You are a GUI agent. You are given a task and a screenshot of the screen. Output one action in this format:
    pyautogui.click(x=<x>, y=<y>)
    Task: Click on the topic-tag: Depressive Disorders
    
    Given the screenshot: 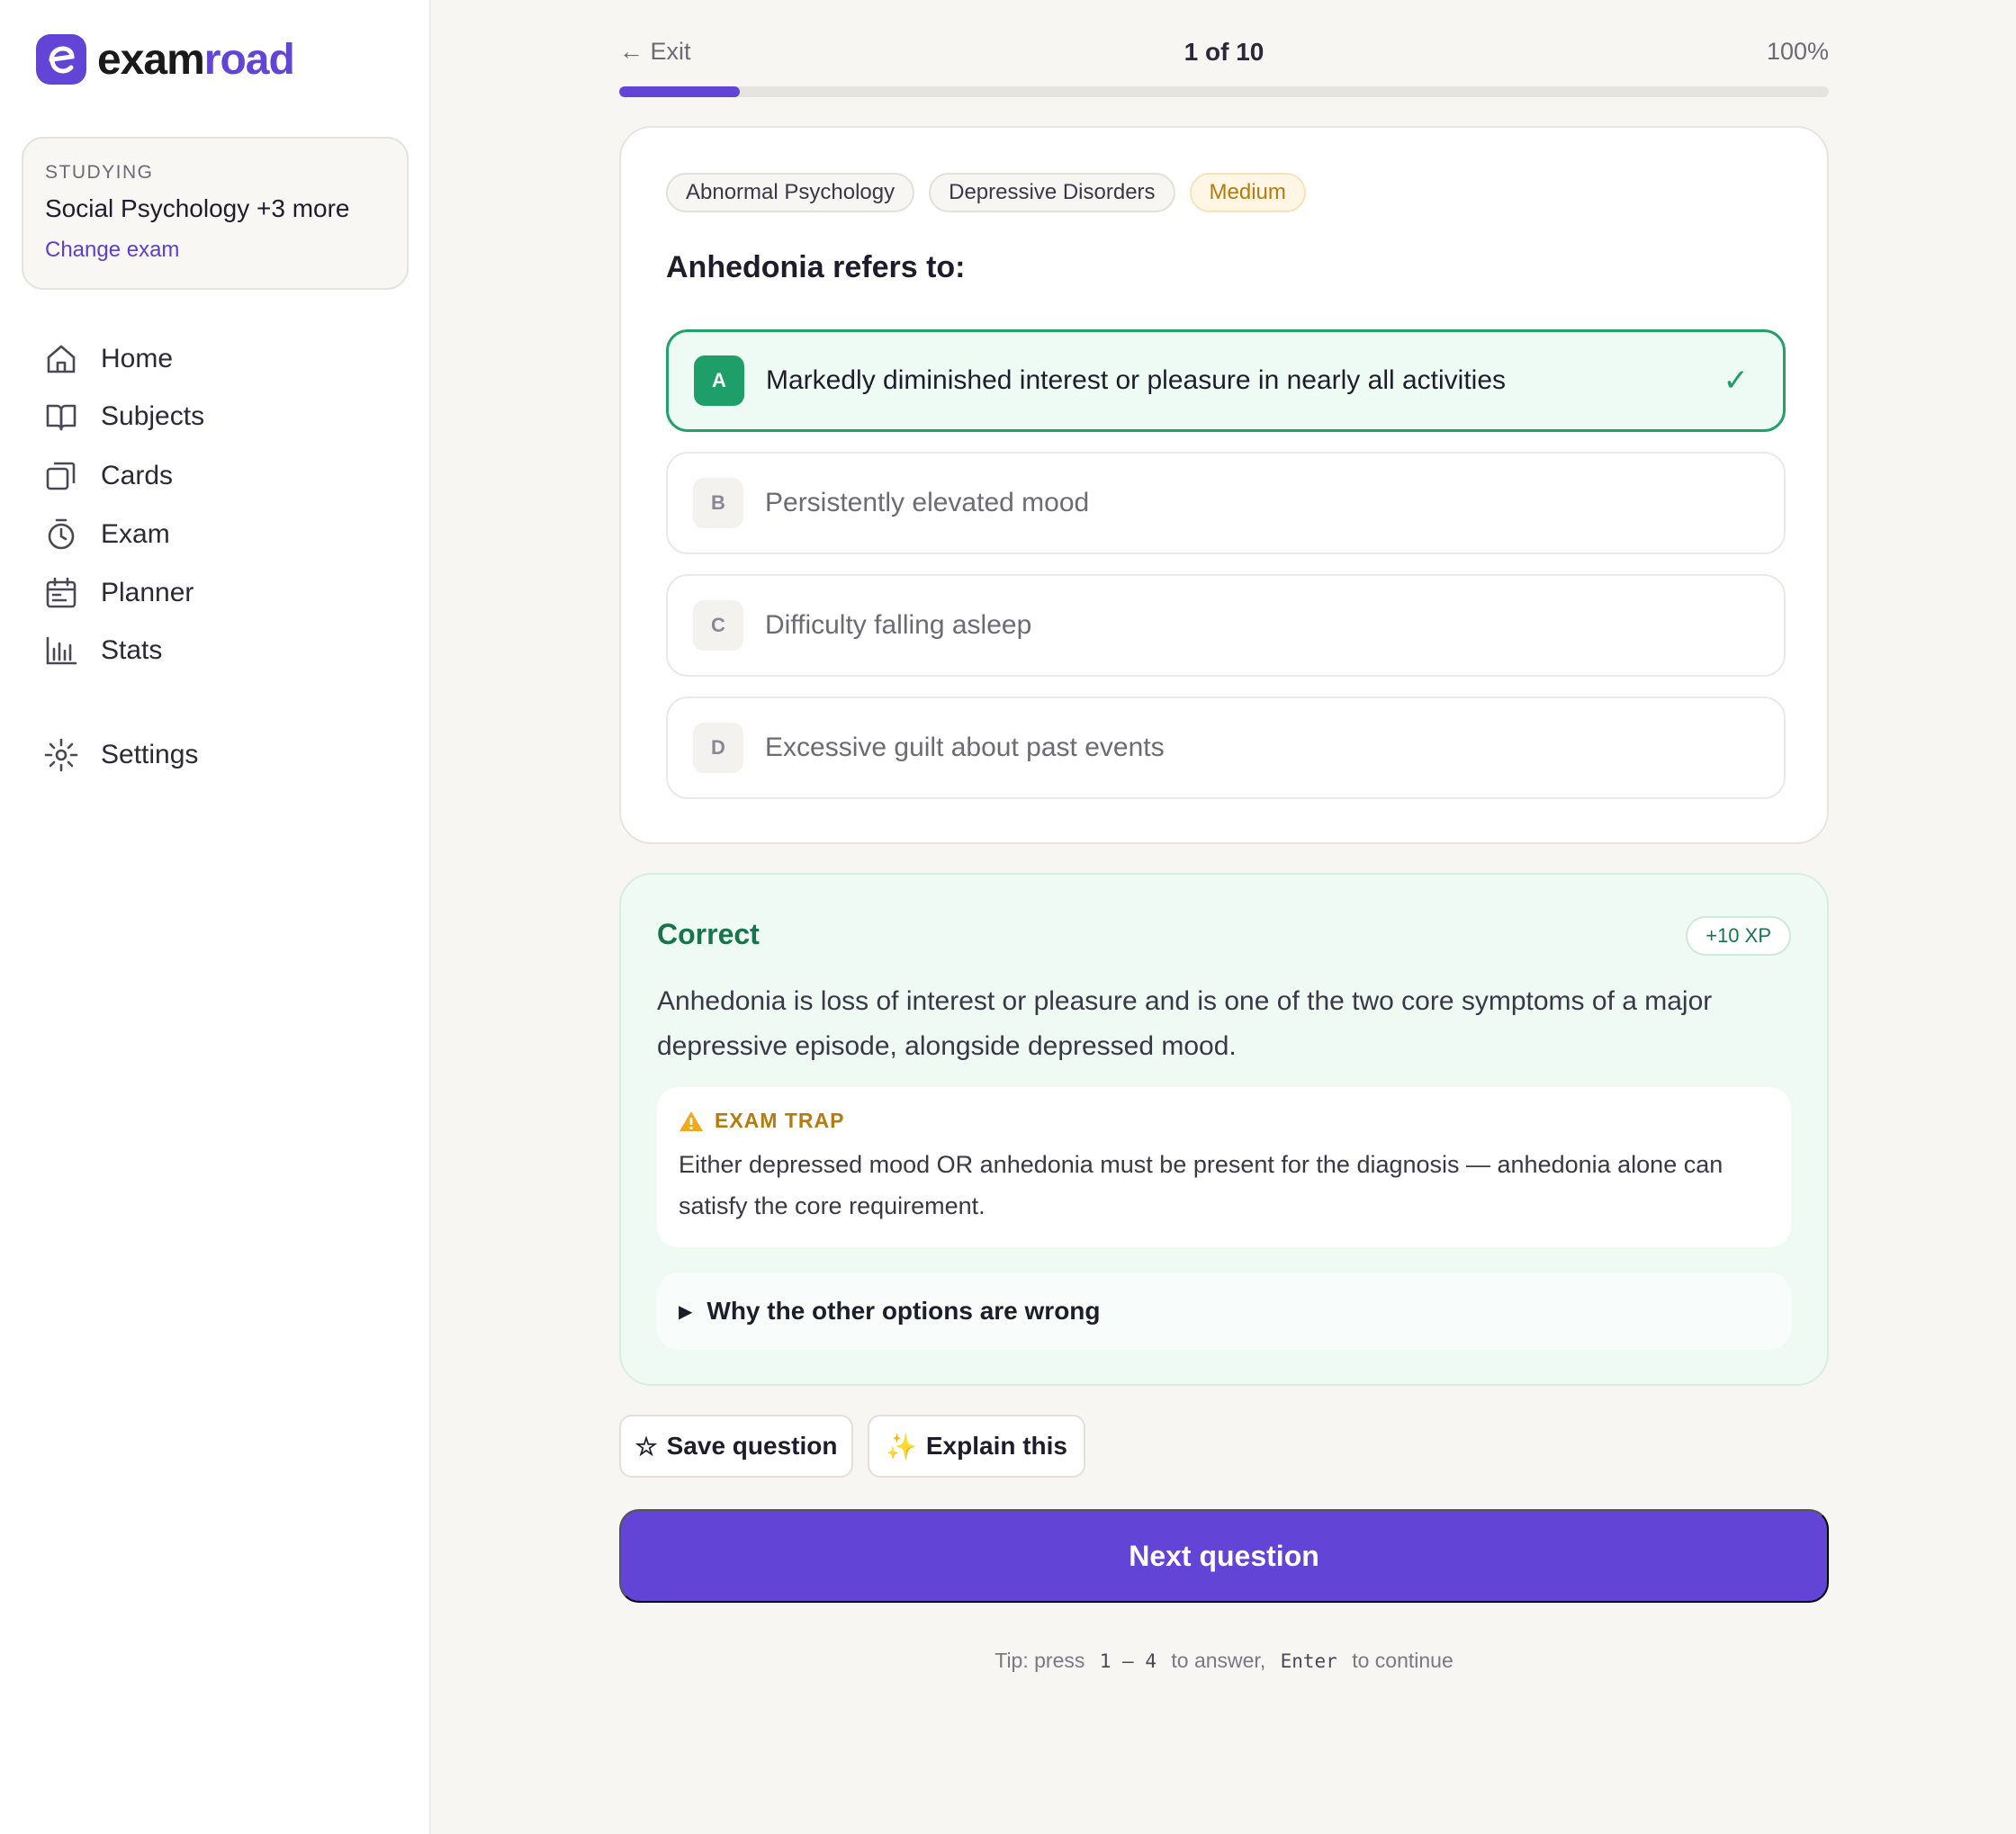 What is the action you would take?
    pyautogui.click(x=1052, y=192)
    